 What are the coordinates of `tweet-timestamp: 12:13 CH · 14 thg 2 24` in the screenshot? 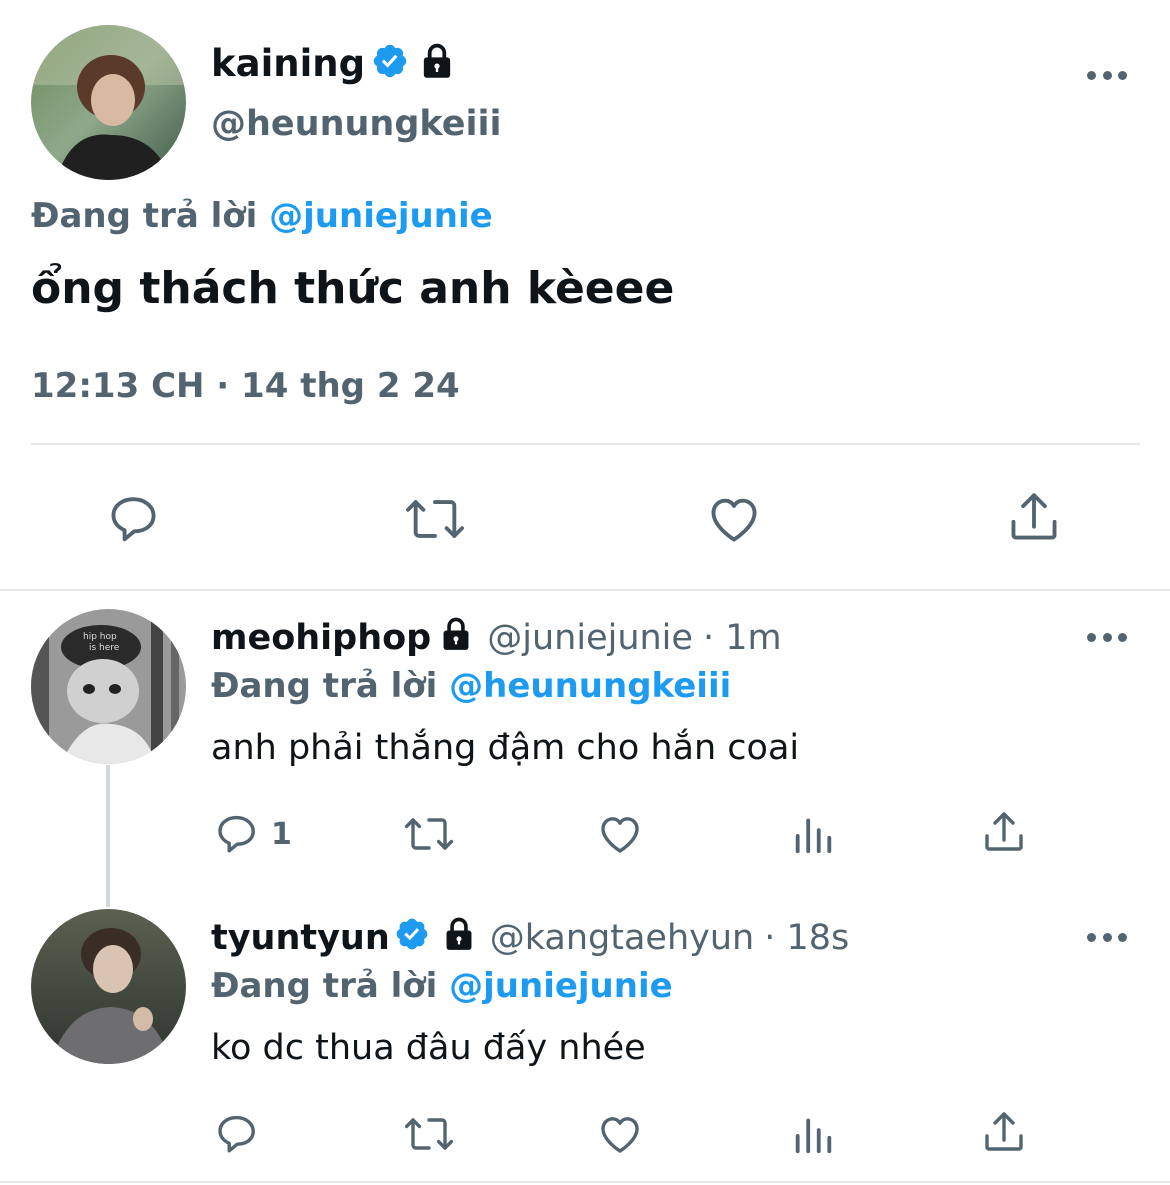 It's located at (245, 386).